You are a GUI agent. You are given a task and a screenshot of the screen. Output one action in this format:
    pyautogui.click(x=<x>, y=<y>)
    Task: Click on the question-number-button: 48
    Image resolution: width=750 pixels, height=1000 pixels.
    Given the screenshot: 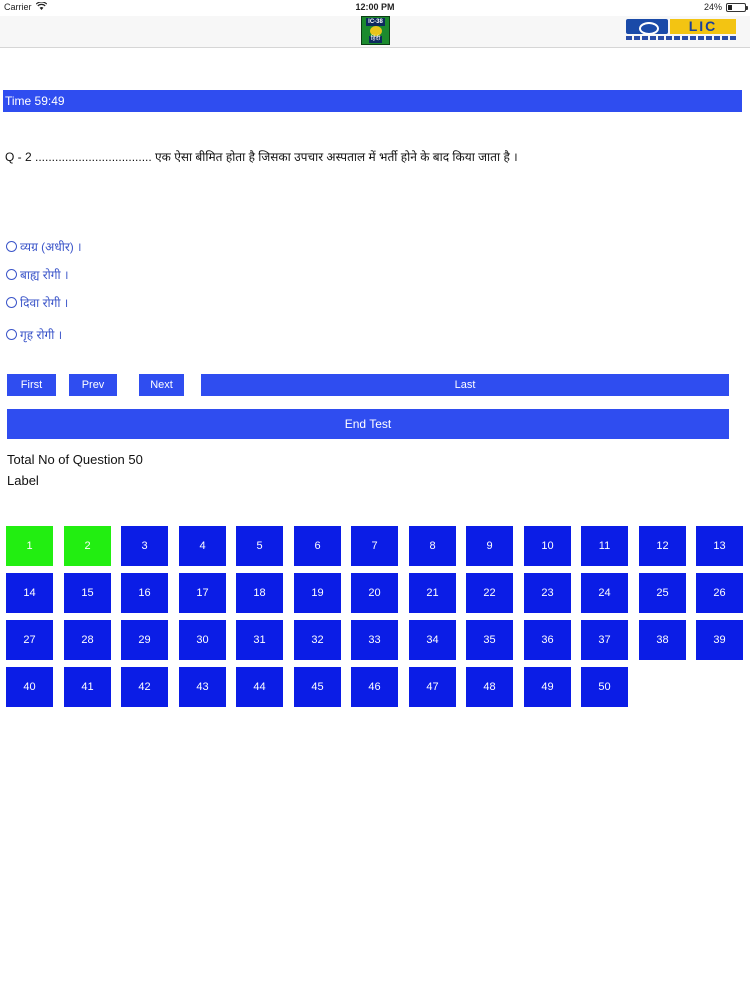 What is the action you would take?
    pyautogui.click(x=489, y=687)
    